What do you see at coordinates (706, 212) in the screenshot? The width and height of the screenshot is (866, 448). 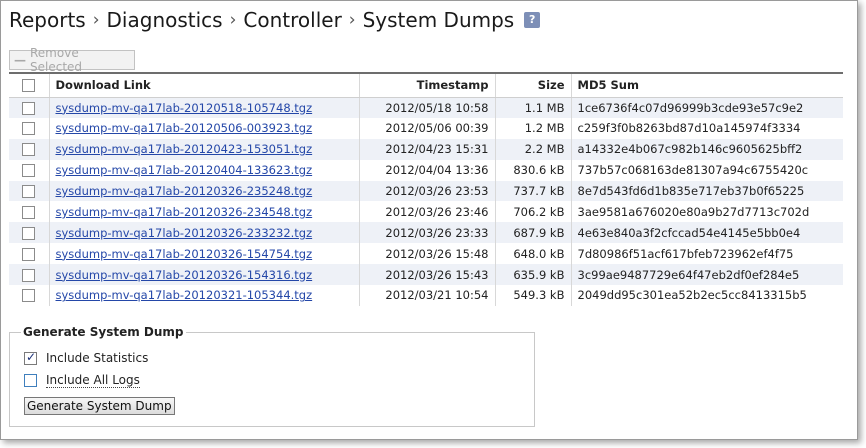 I see `md5-cell: 3ae9581a676020e80a9b27d7713c702d` at bounding box center [706, 212].